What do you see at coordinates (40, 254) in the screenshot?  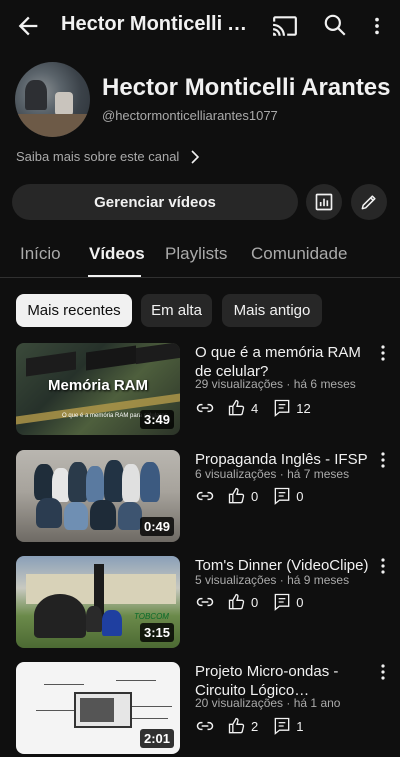 I see `tab-inicio: Início` at bounding box center [40, 254].